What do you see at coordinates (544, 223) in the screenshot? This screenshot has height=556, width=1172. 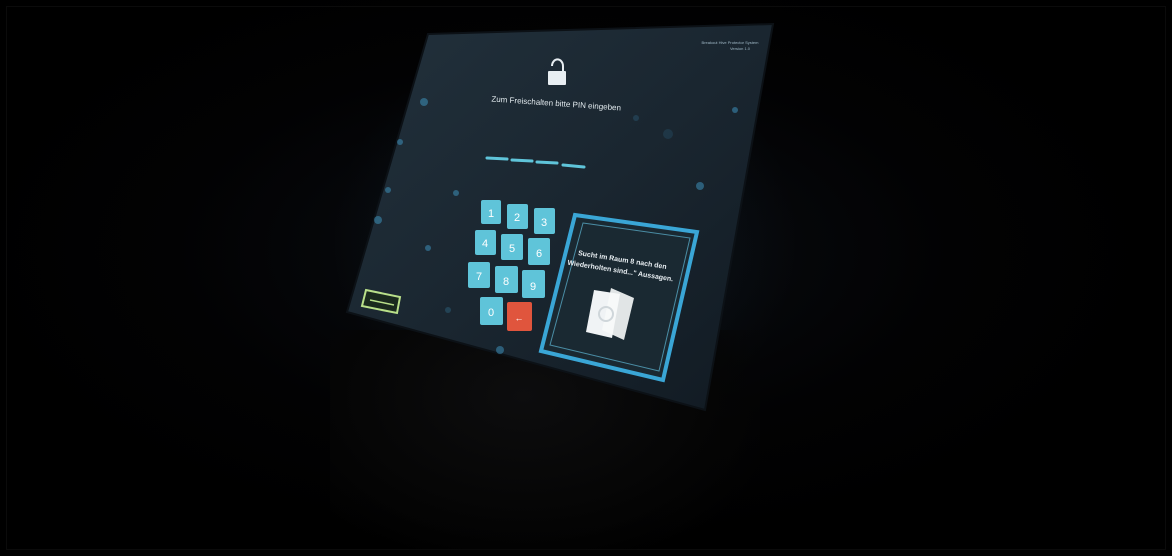 I see `key-3-label: 3` at bounding box center [544, 223].